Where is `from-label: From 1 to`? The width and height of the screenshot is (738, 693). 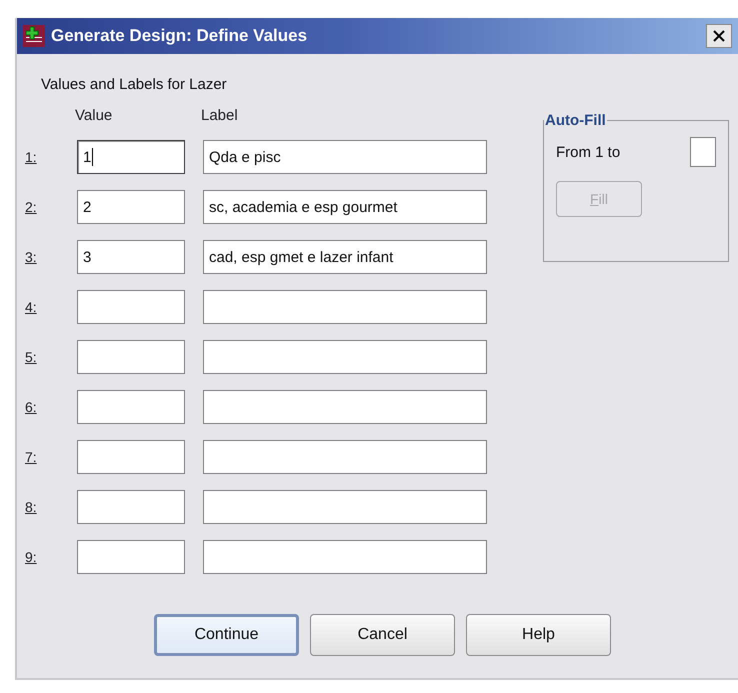 from-label: From 1 to is located at coordinates (588, 152).